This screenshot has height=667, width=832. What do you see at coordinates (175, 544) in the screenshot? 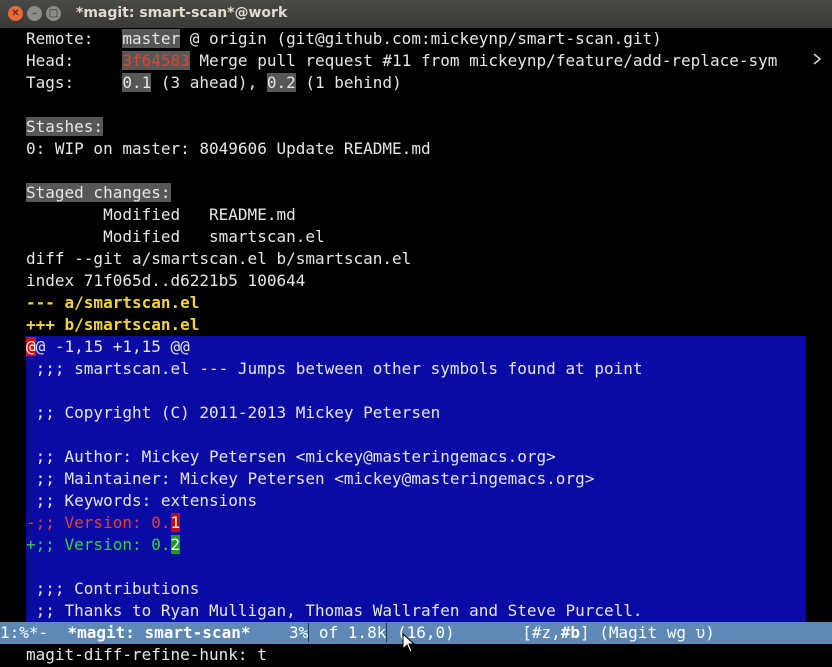
I see `added-refined-char: 2` at bounding box center [175, 544].